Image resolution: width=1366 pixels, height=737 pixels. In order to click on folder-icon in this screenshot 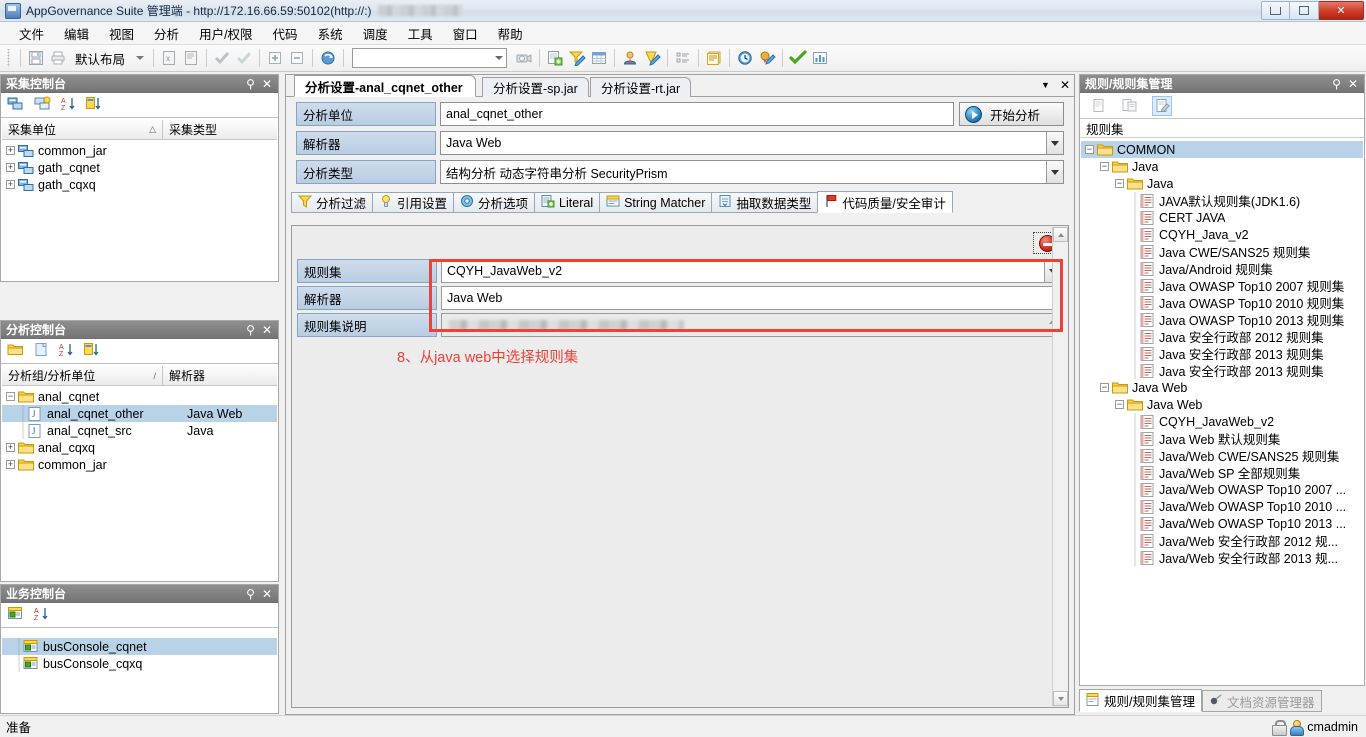, I will do `click(15, 351)`.